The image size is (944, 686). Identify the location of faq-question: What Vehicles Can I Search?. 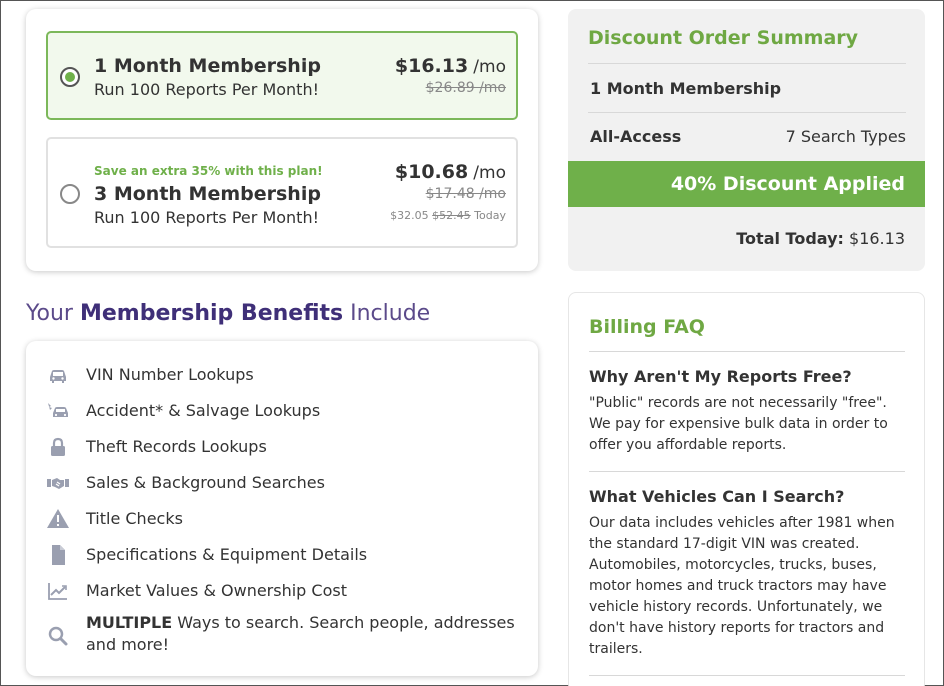
(717, 496).